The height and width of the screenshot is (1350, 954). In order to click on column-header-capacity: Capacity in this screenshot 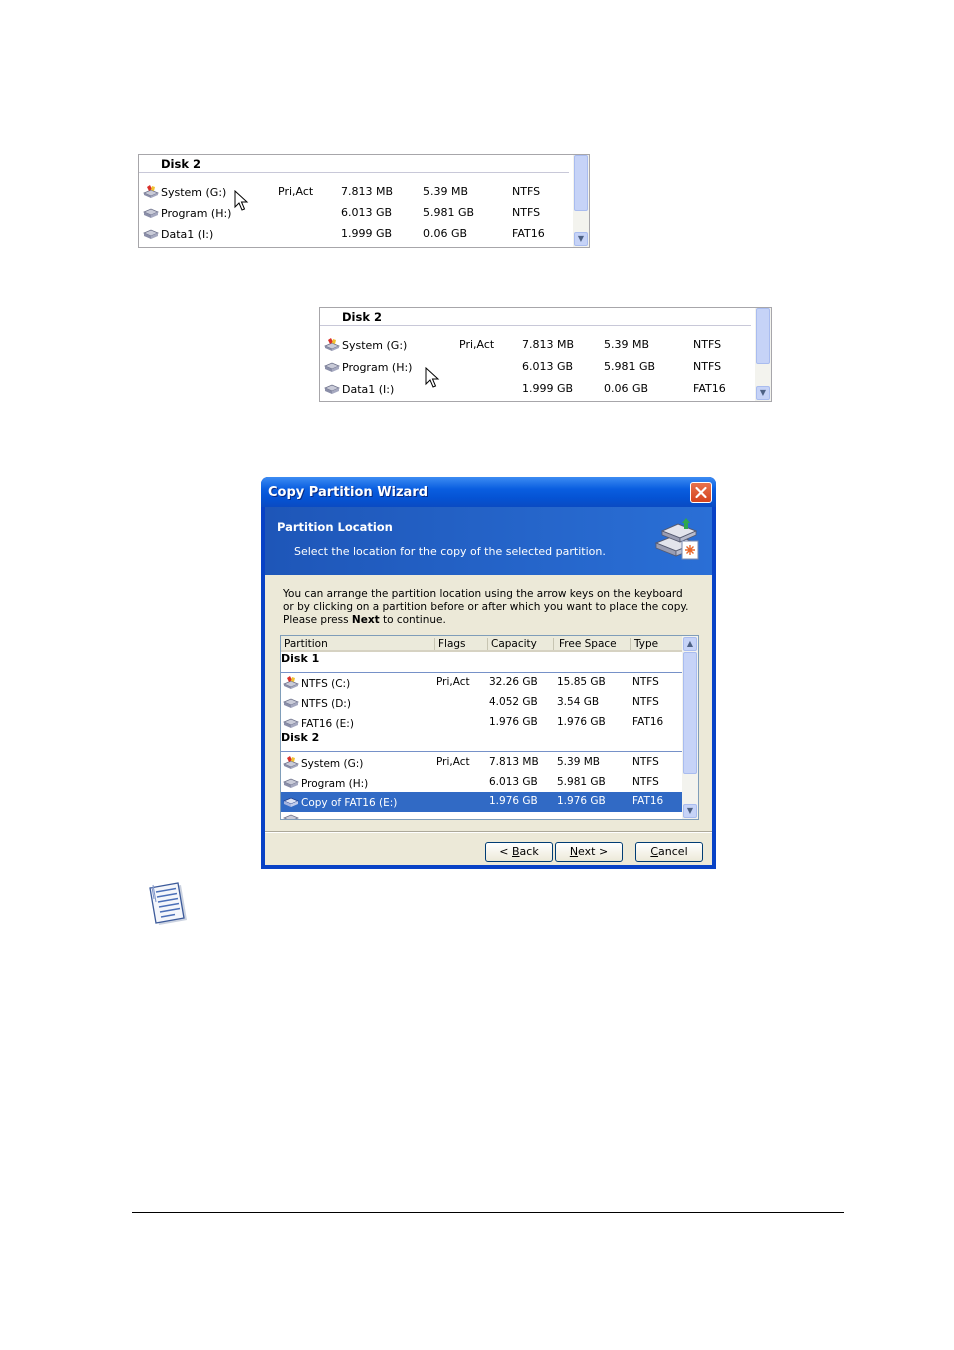, I will do `click(514, 644)`.